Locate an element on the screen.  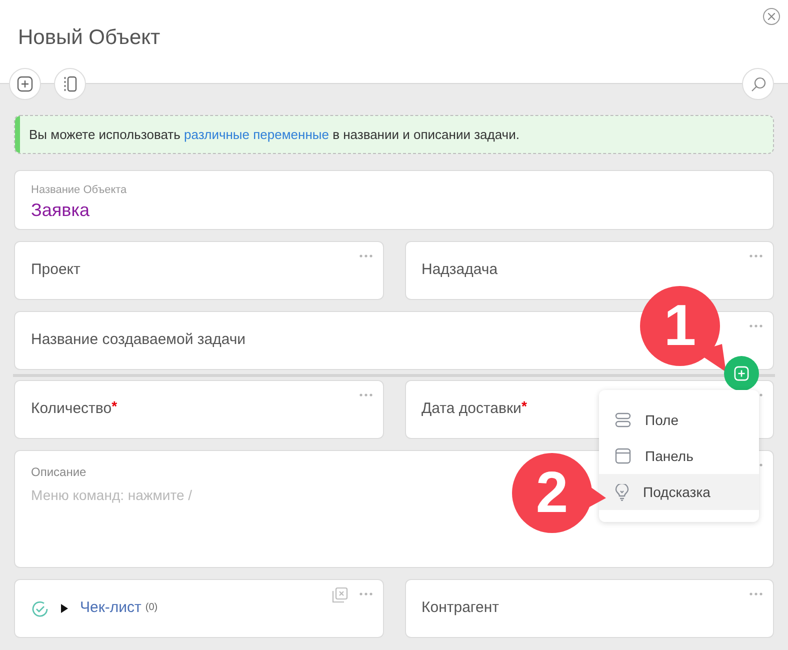
field-label: Проект is located at coordinates (55, 270).